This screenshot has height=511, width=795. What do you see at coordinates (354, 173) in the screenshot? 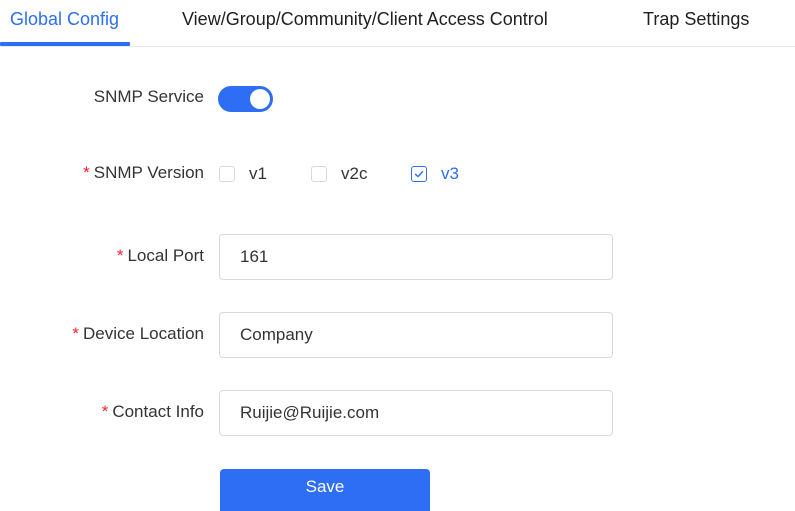
I see `checkbox-label: v2c` at bounding box center [354, 173].